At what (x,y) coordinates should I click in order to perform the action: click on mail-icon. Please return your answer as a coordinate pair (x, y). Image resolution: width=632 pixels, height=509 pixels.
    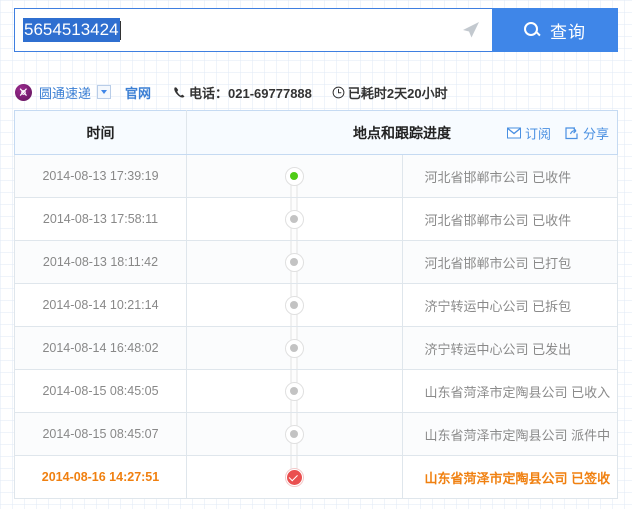
    Looking at the image, I should click on (513, 132).